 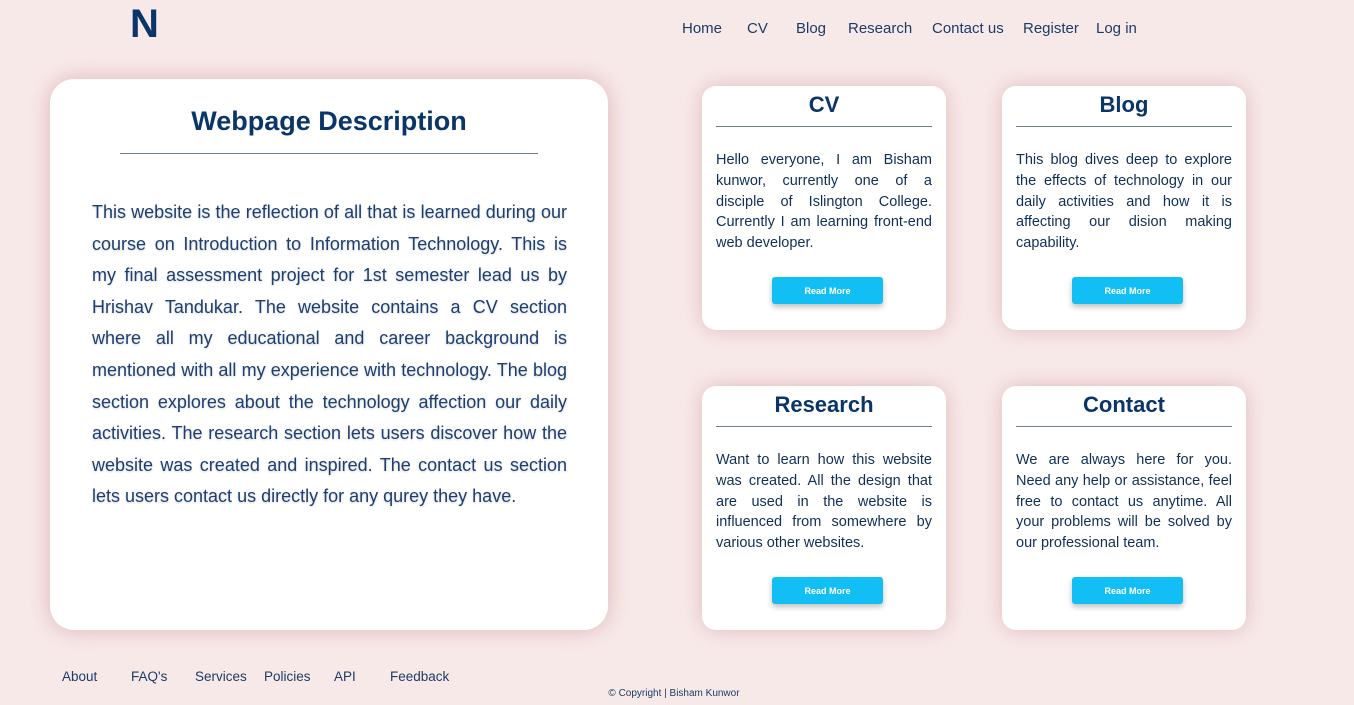 I want to click on cv-card-divider, so click(x=824, y=126).